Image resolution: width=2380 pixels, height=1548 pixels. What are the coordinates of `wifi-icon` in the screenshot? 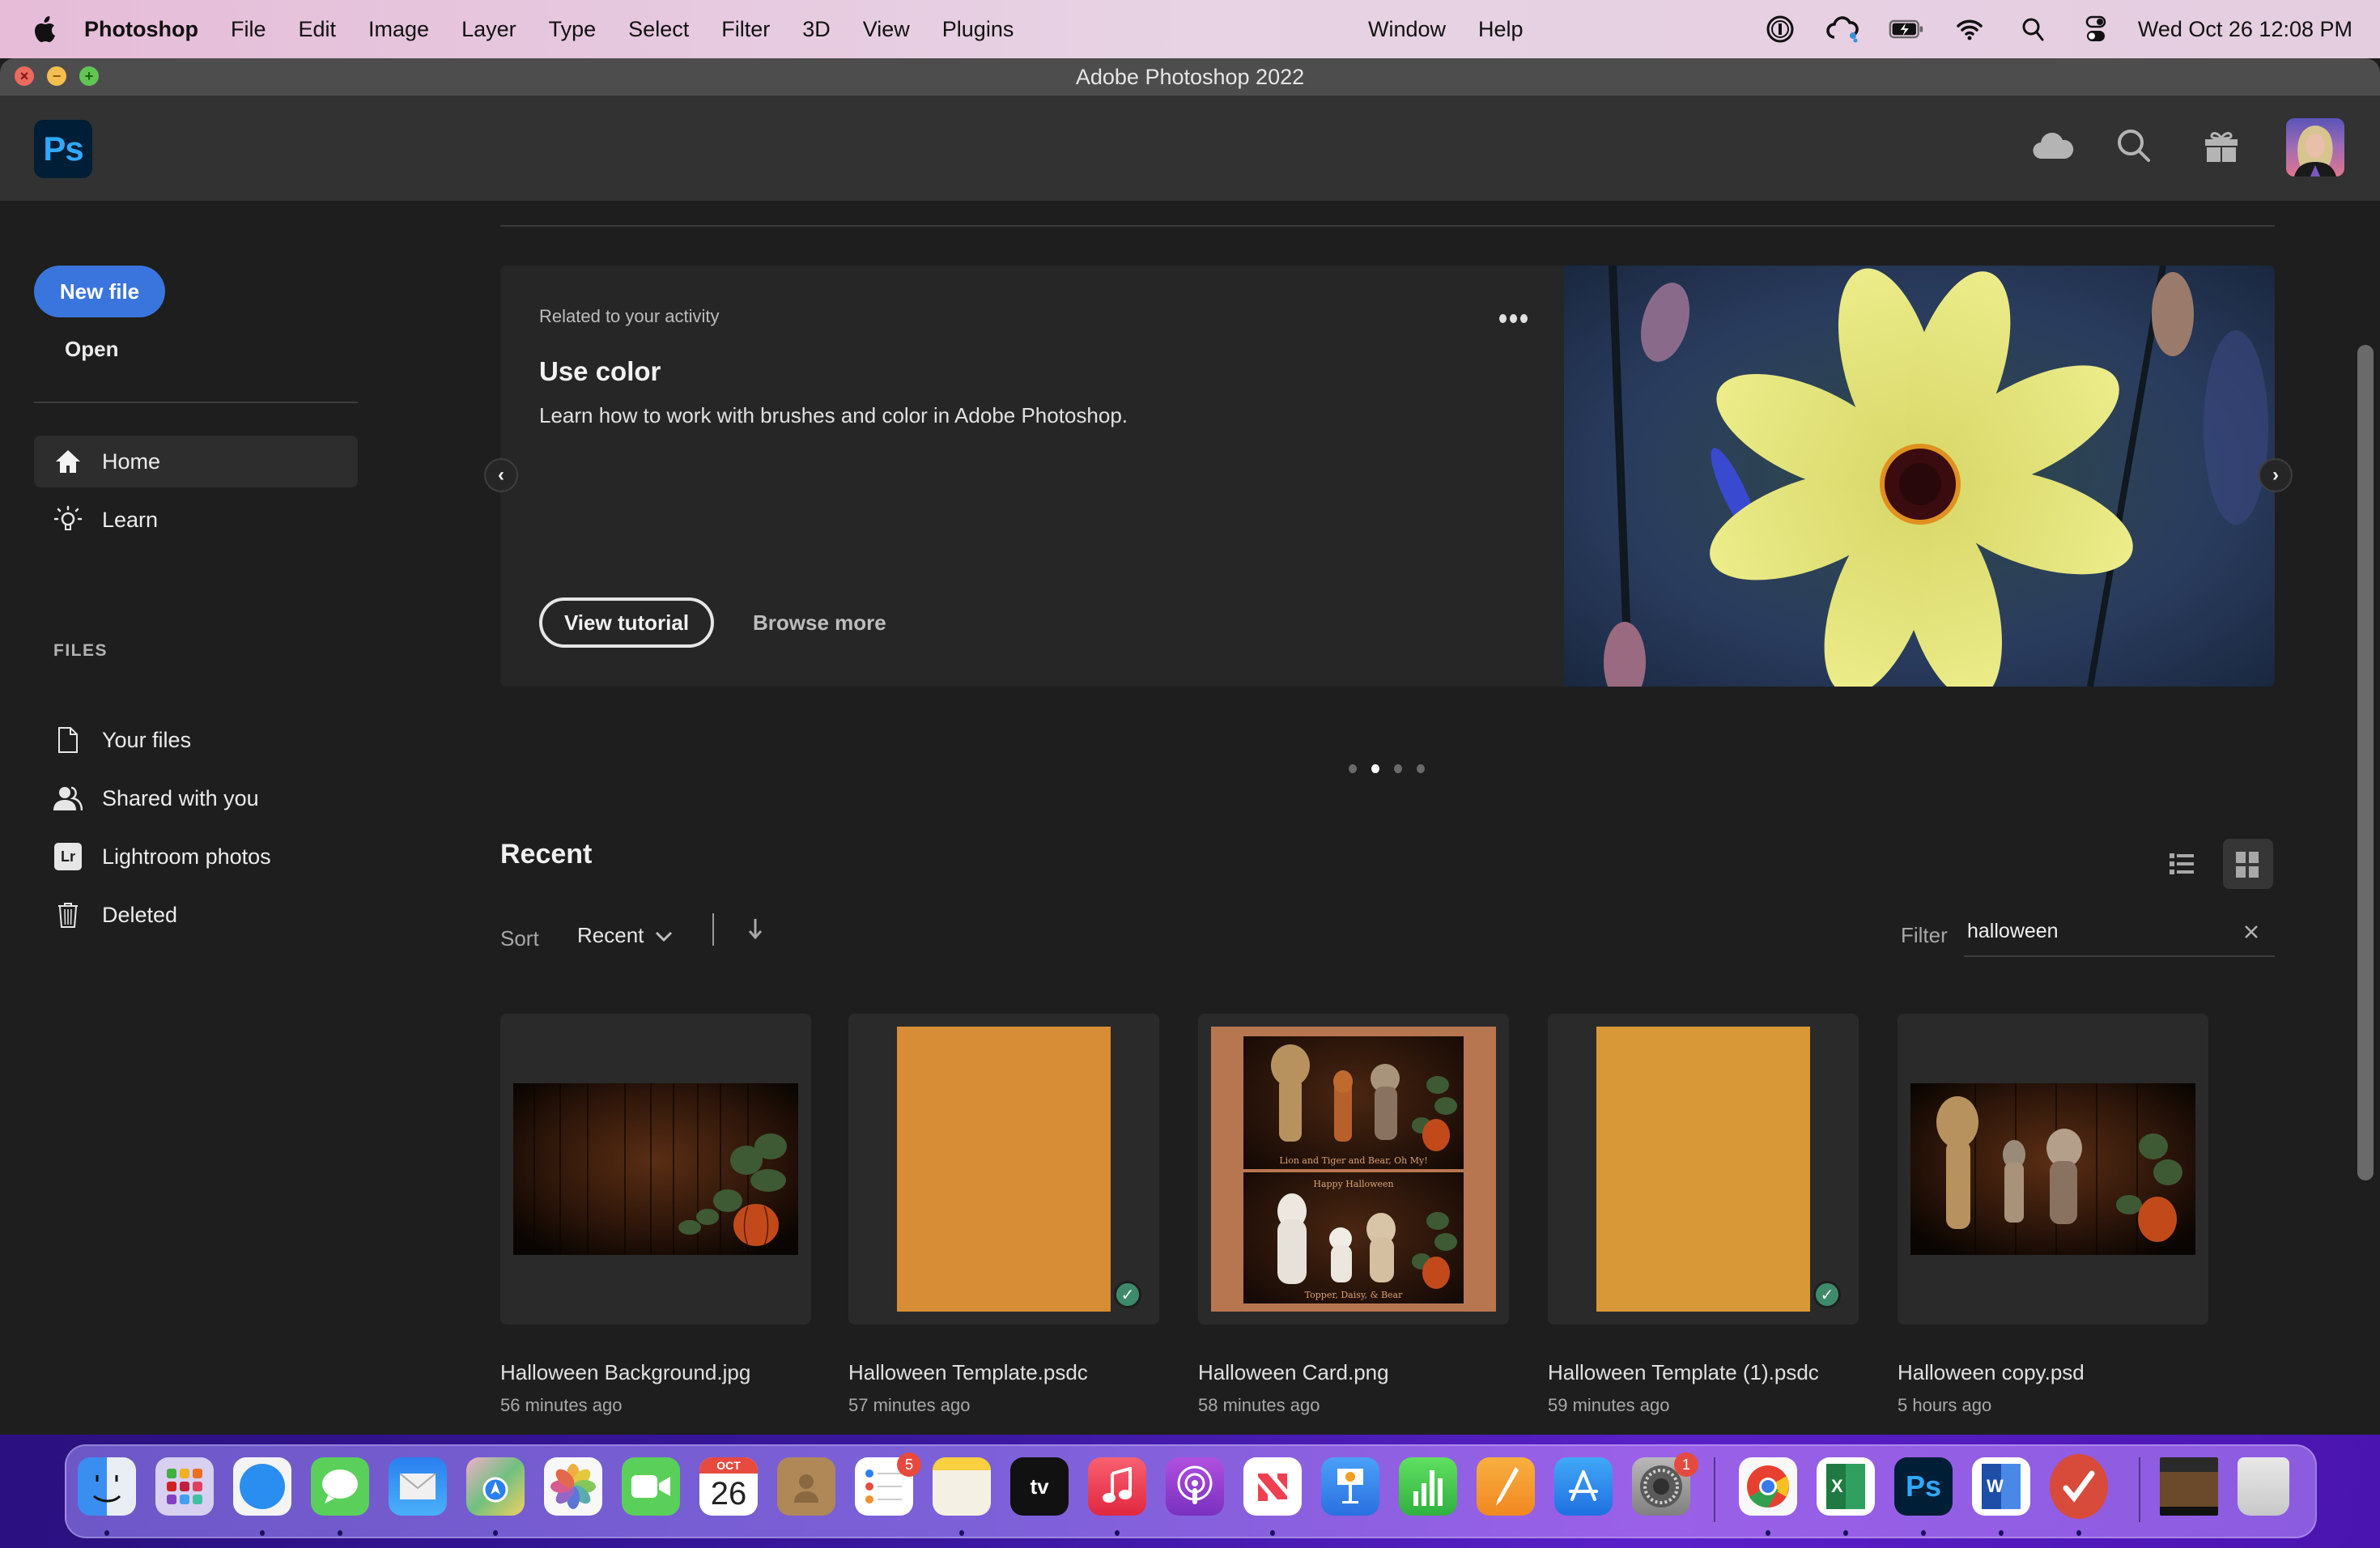 It's located at (1969, 29).